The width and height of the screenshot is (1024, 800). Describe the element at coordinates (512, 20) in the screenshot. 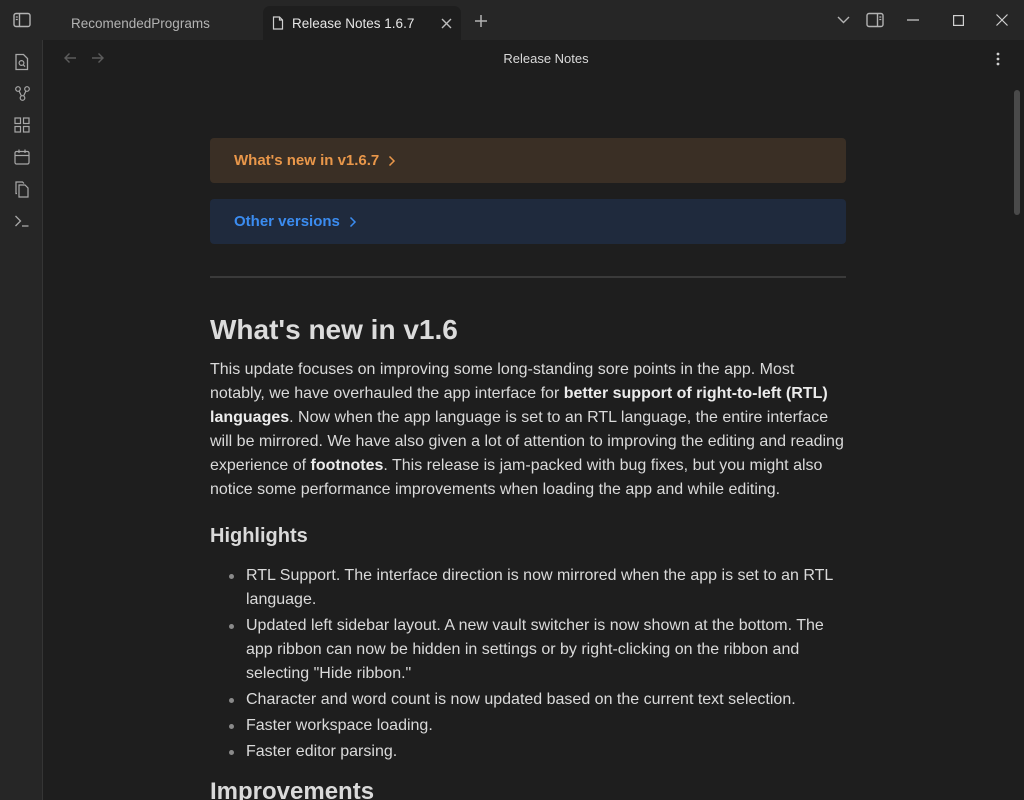

I see `title-bar: RecomendedPrograms Release Notes 1.6.7` at that location.